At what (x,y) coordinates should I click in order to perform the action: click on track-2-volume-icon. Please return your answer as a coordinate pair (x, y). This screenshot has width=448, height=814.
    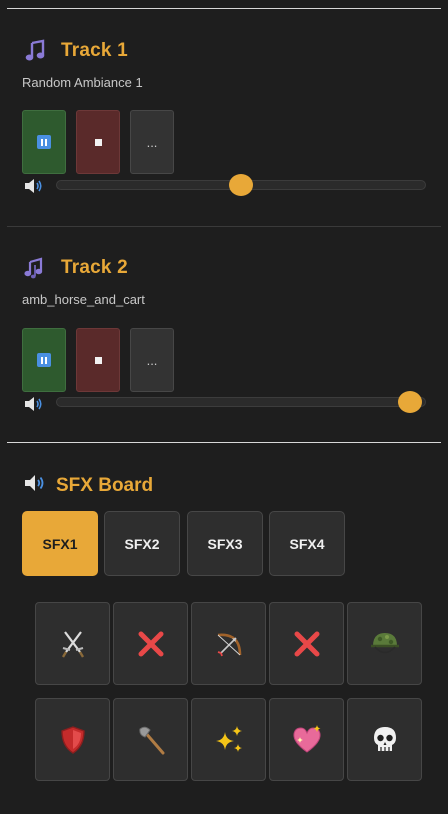
    Looking at the image, I should click on (34, 404).